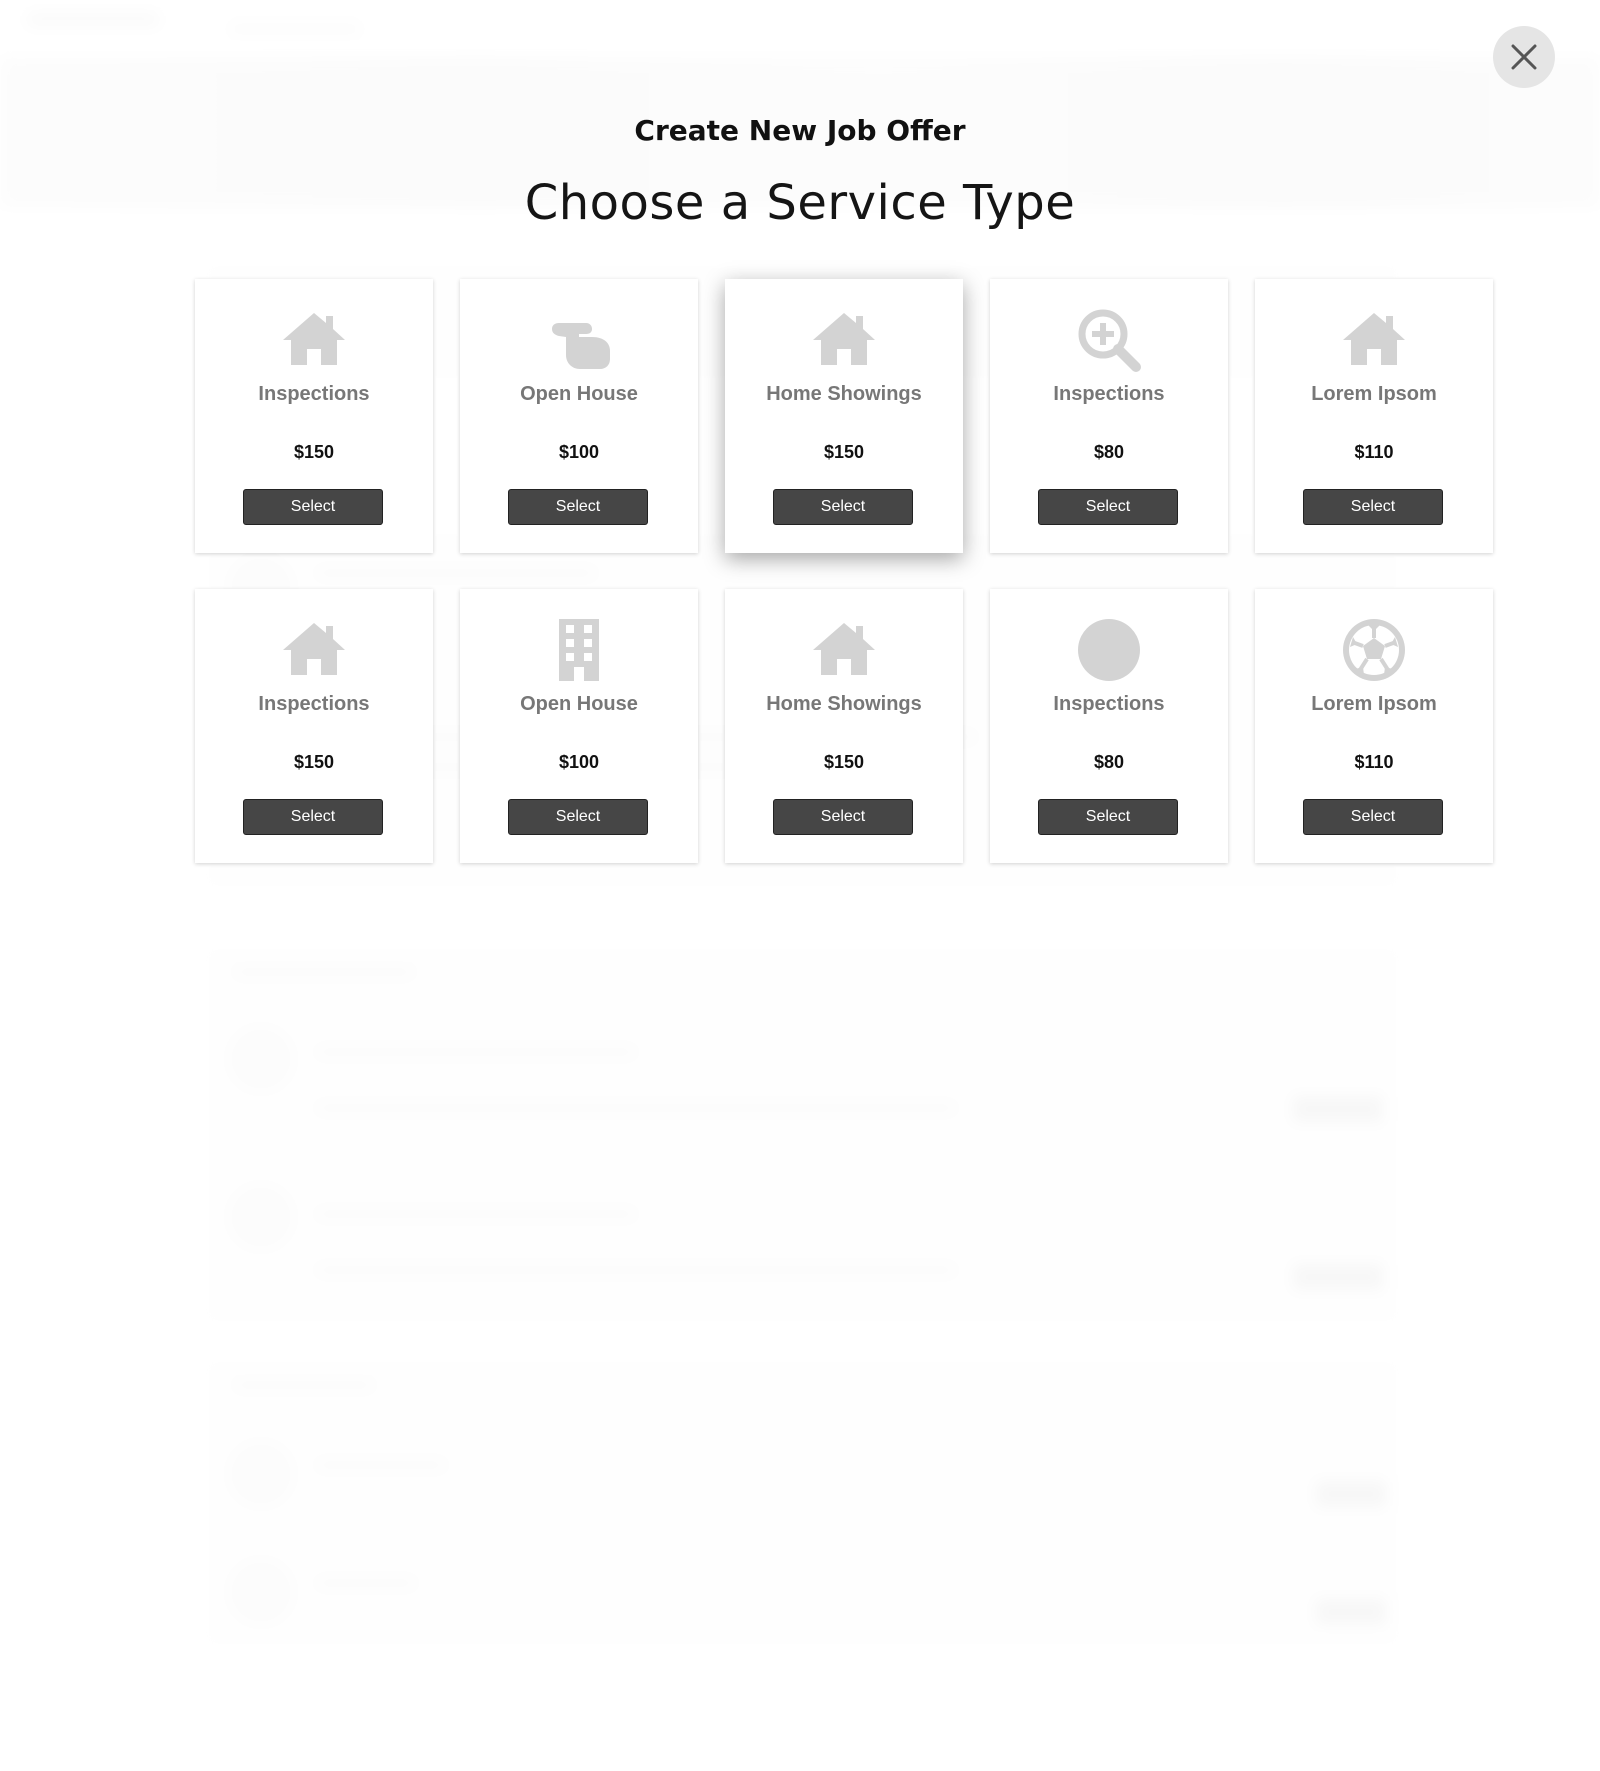  What do you see at coordinates (800, 203) in the screenshot?
I see `modal-subtitle: Choose a Service Type` at bounding box center [800, 203].